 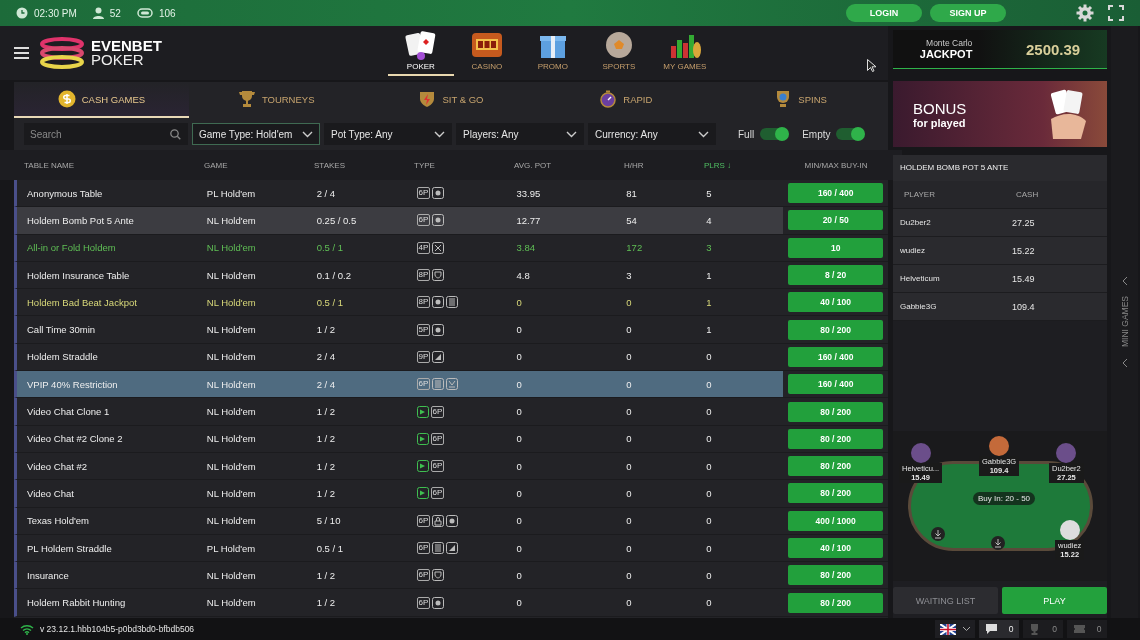 I want to click on seats-badge: 9P, so click(x=423, y=356).